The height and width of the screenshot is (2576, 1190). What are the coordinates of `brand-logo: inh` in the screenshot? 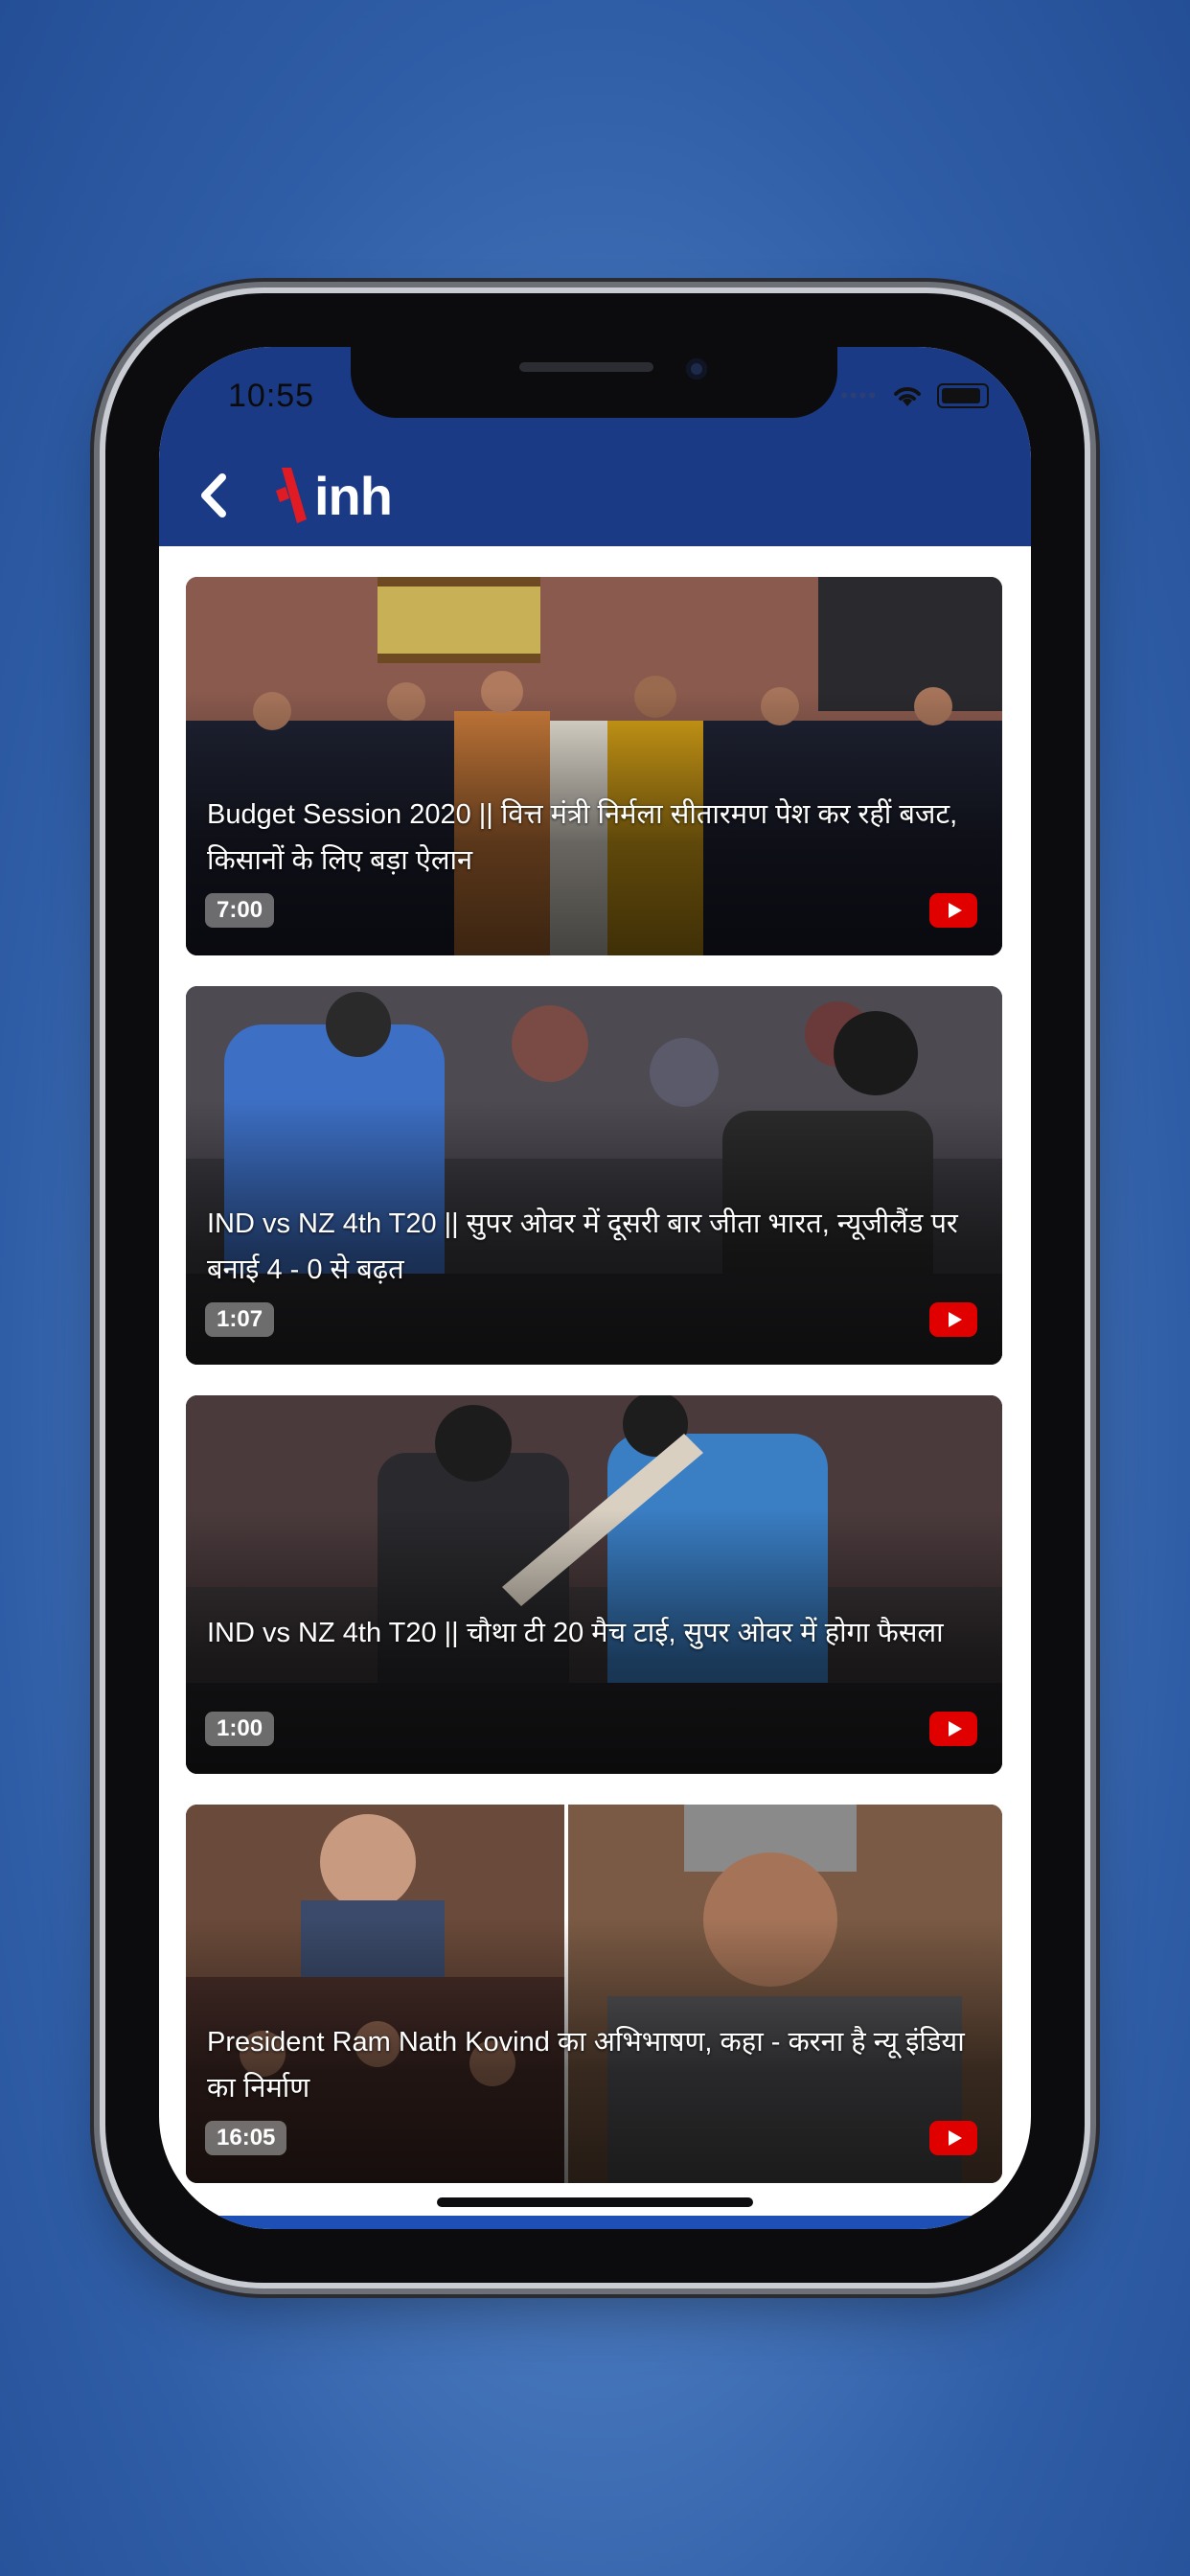 It's located at (334, 495).